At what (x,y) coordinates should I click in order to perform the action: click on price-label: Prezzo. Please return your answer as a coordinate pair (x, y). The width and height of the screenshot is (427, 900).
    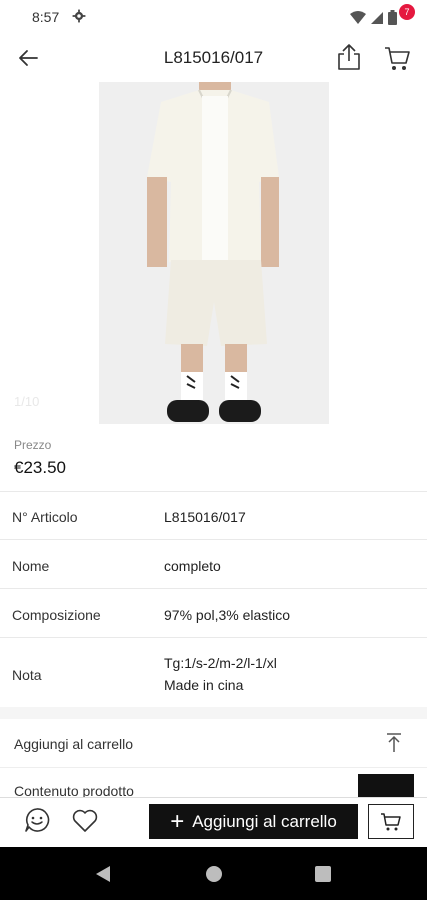
    Looking at the image, I should click on (33, 445).